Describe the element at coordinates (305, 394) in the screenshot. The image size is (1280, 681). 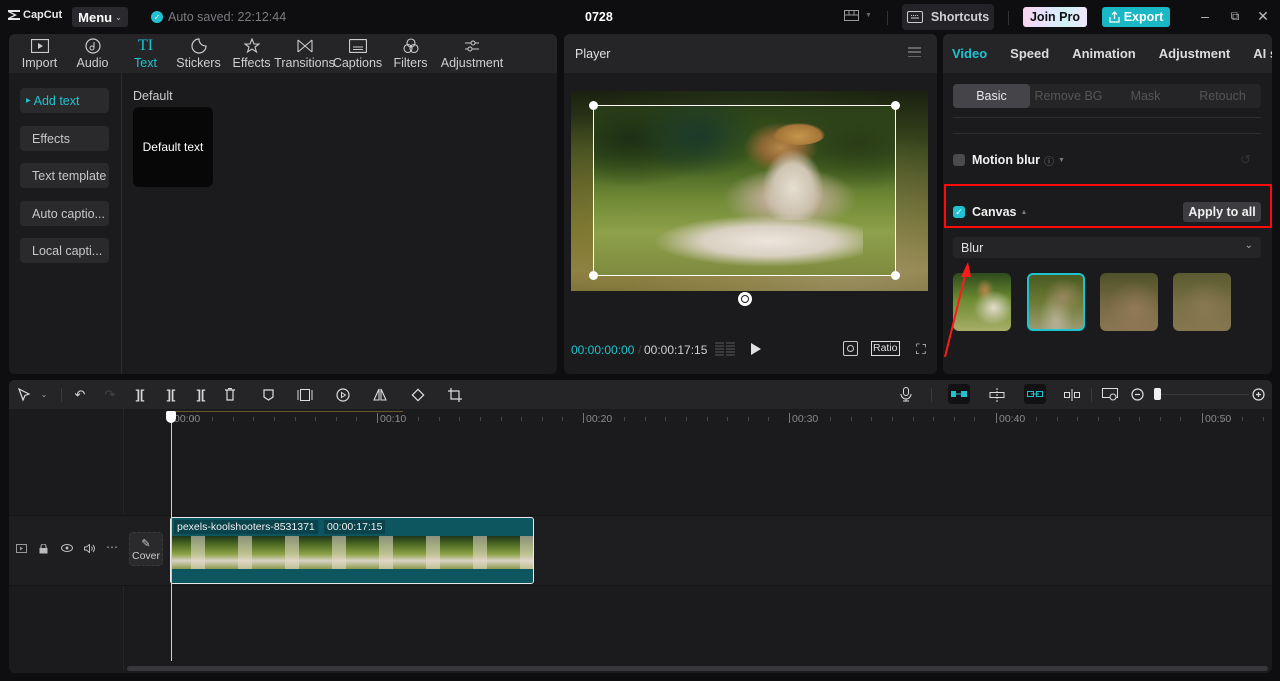
I see `freeze-frame-icon` at that location.